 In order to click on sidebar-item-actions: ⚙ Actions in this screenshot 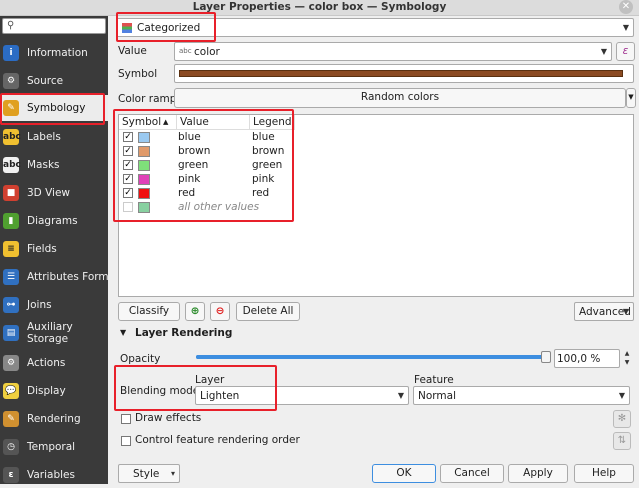, I will do `click(54, 363)`.